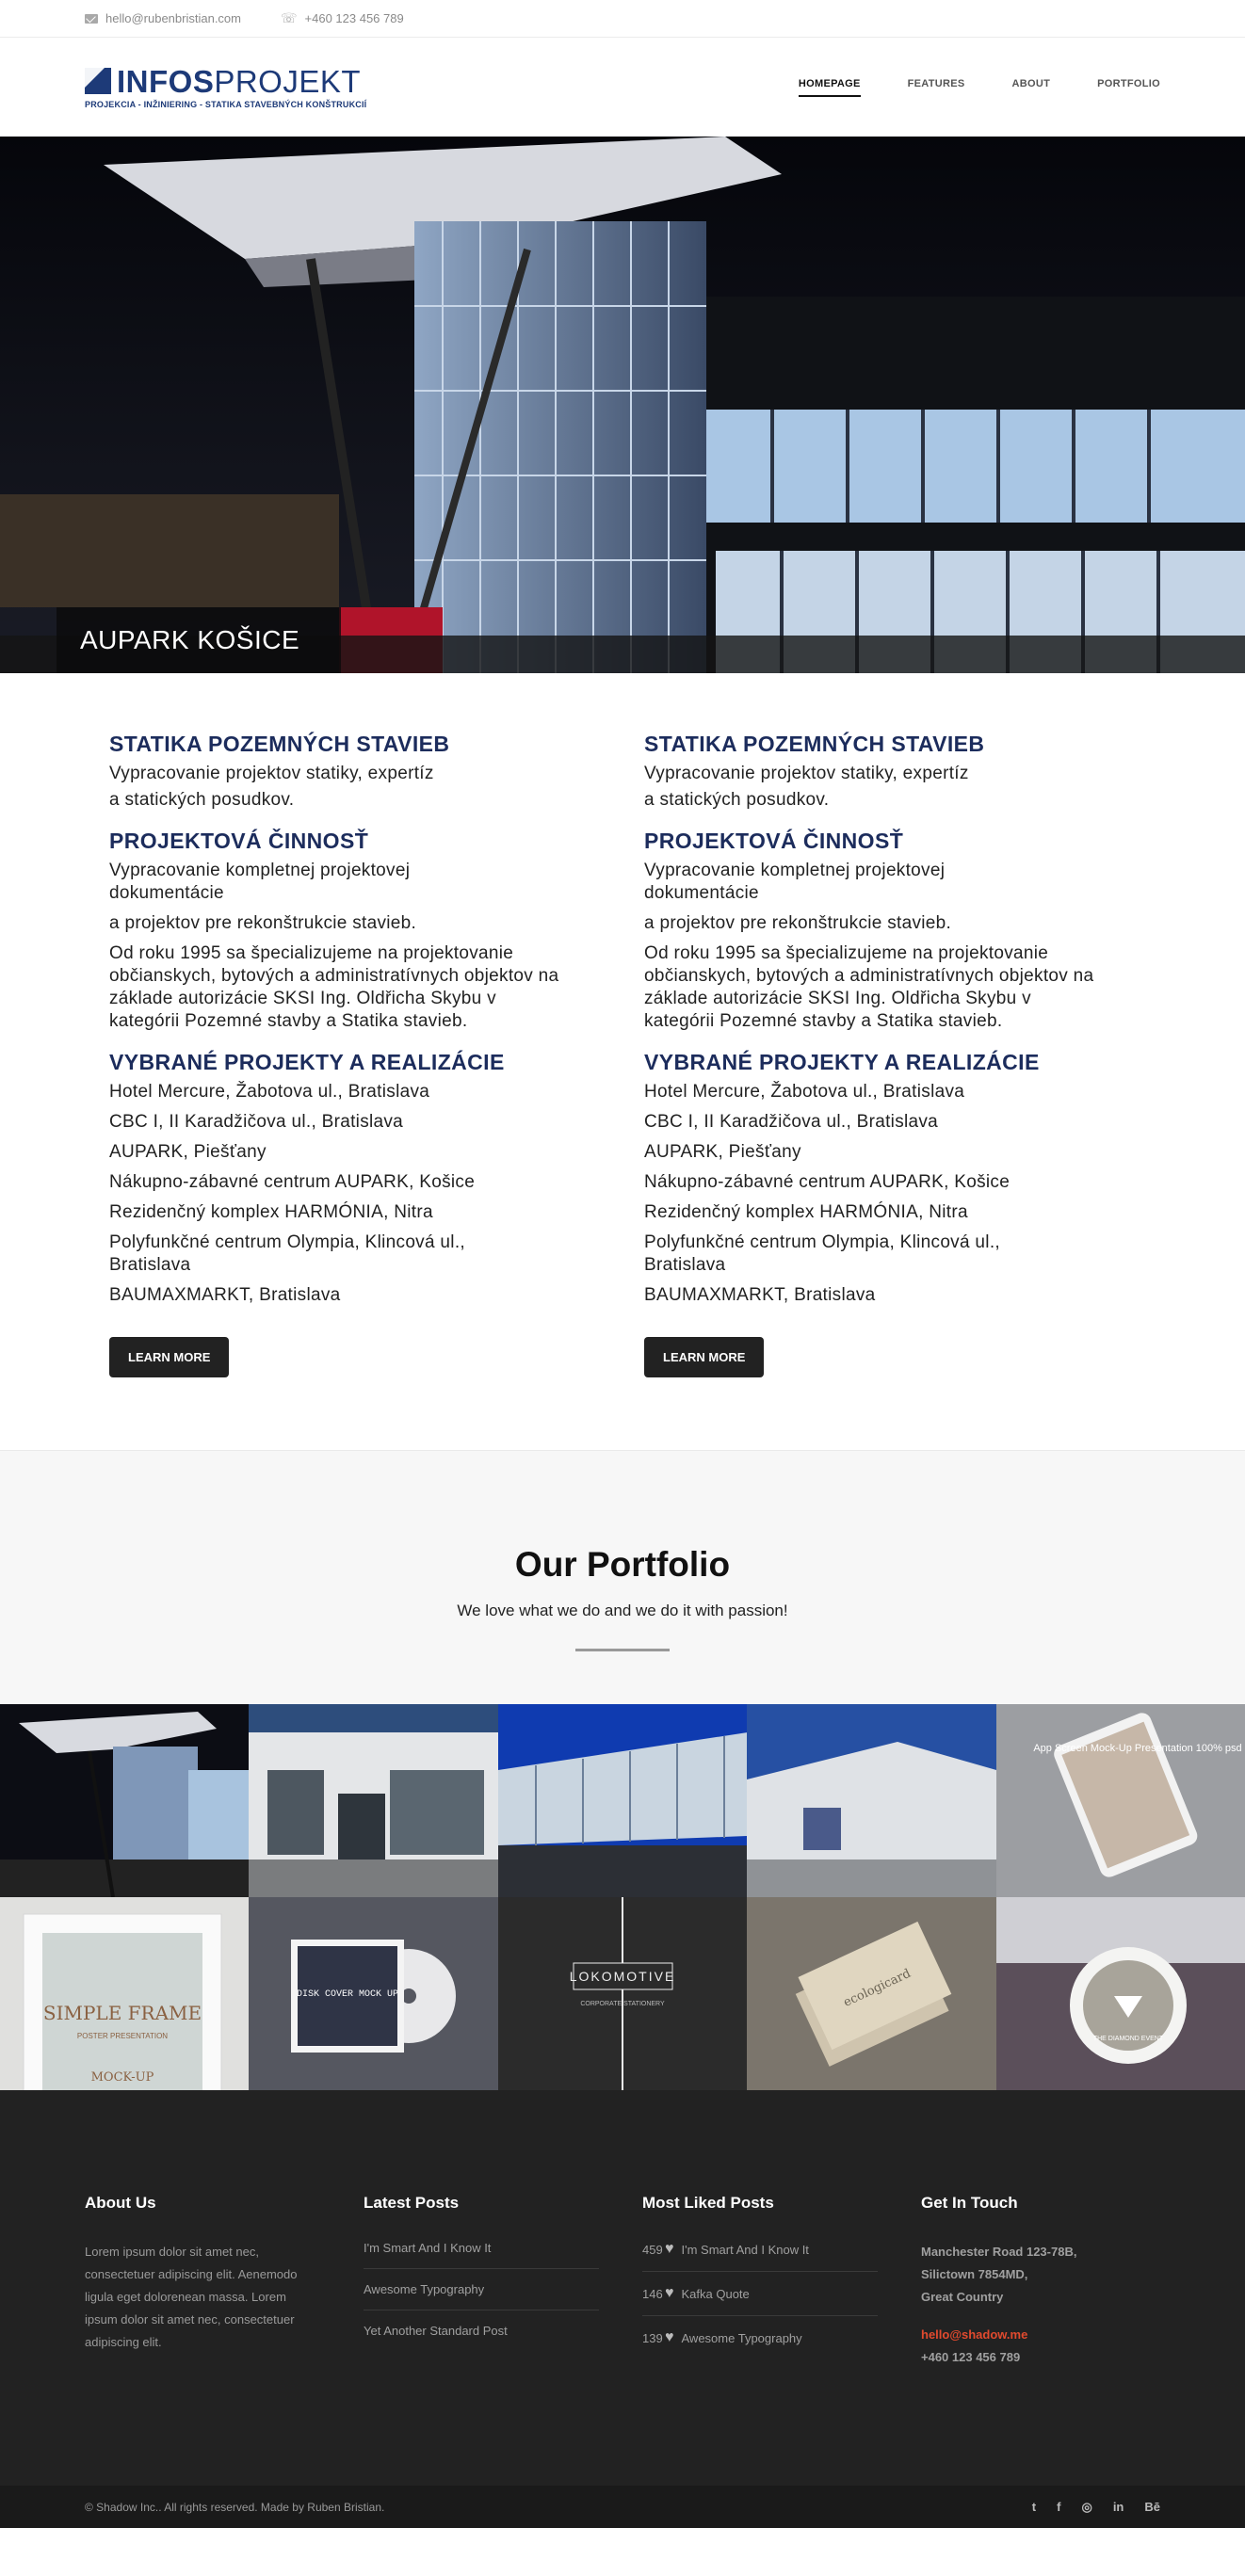  I want to click on tile-text: DISK COVER MOCK UP, so click(347, 1994).